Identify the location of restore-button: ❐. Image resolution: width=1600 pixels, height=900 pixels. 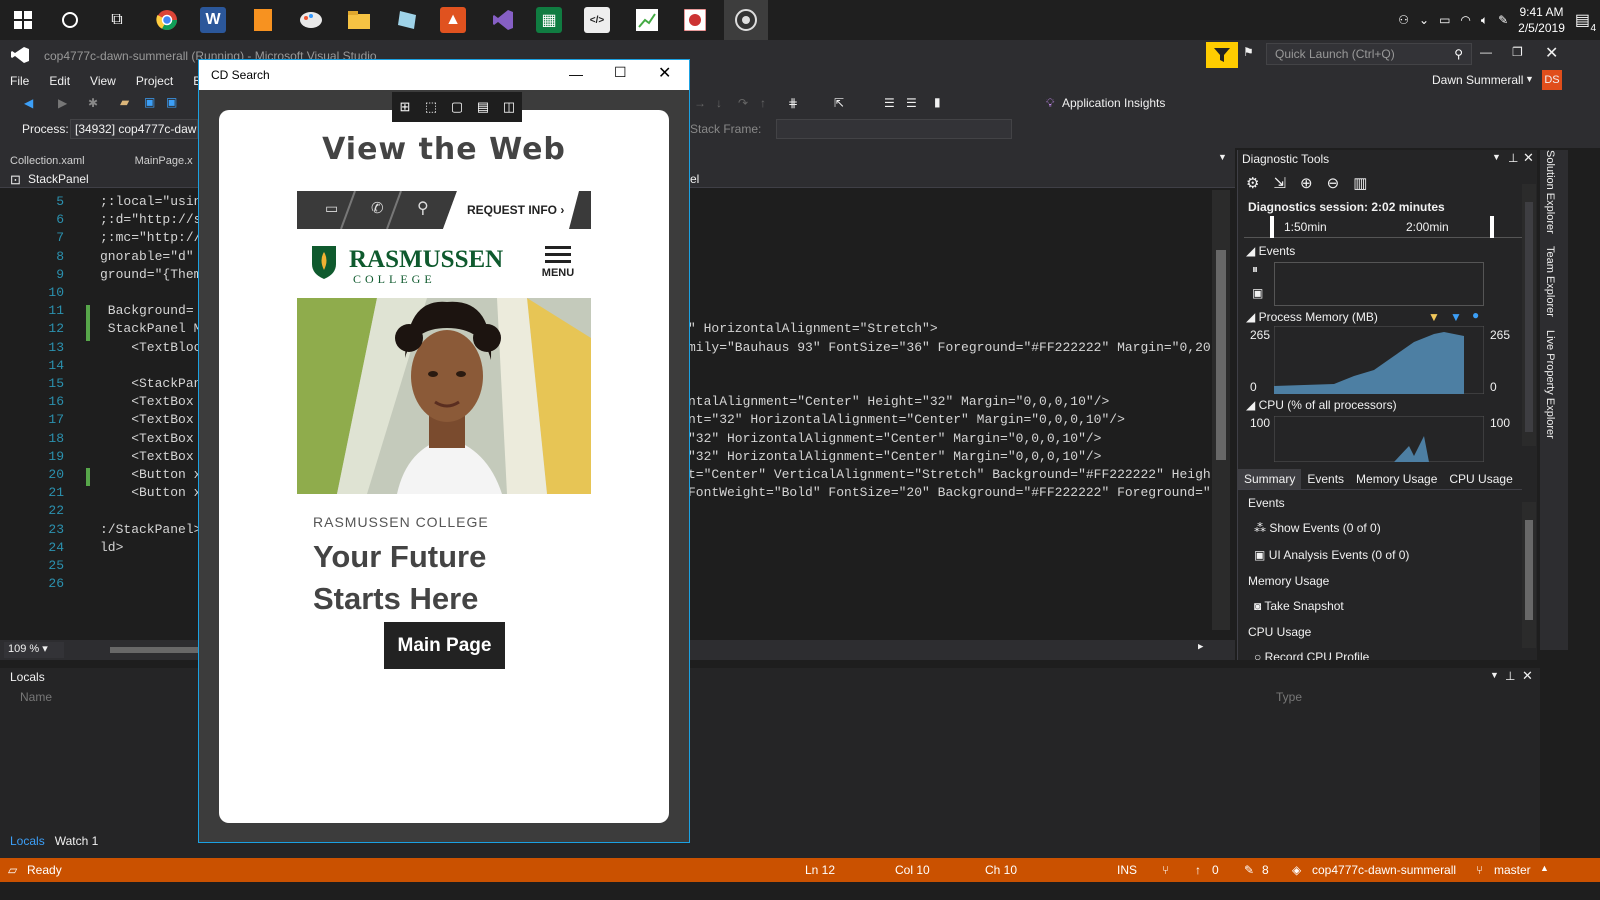
(1517, 52).